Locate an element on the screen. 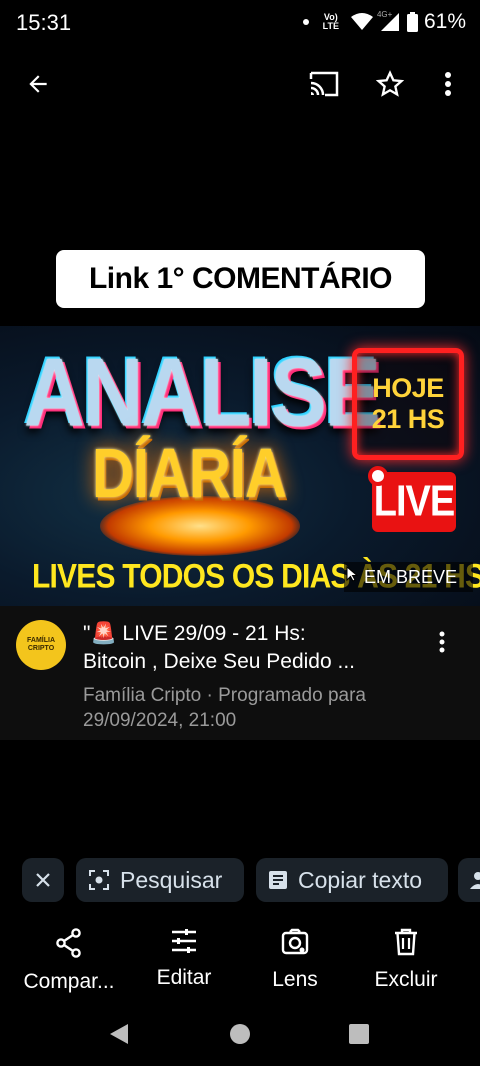 This screenshot has width=480, height=1066. caption-pill: Link 1° COMENTÁRIO is located at coordinates (240, 279).